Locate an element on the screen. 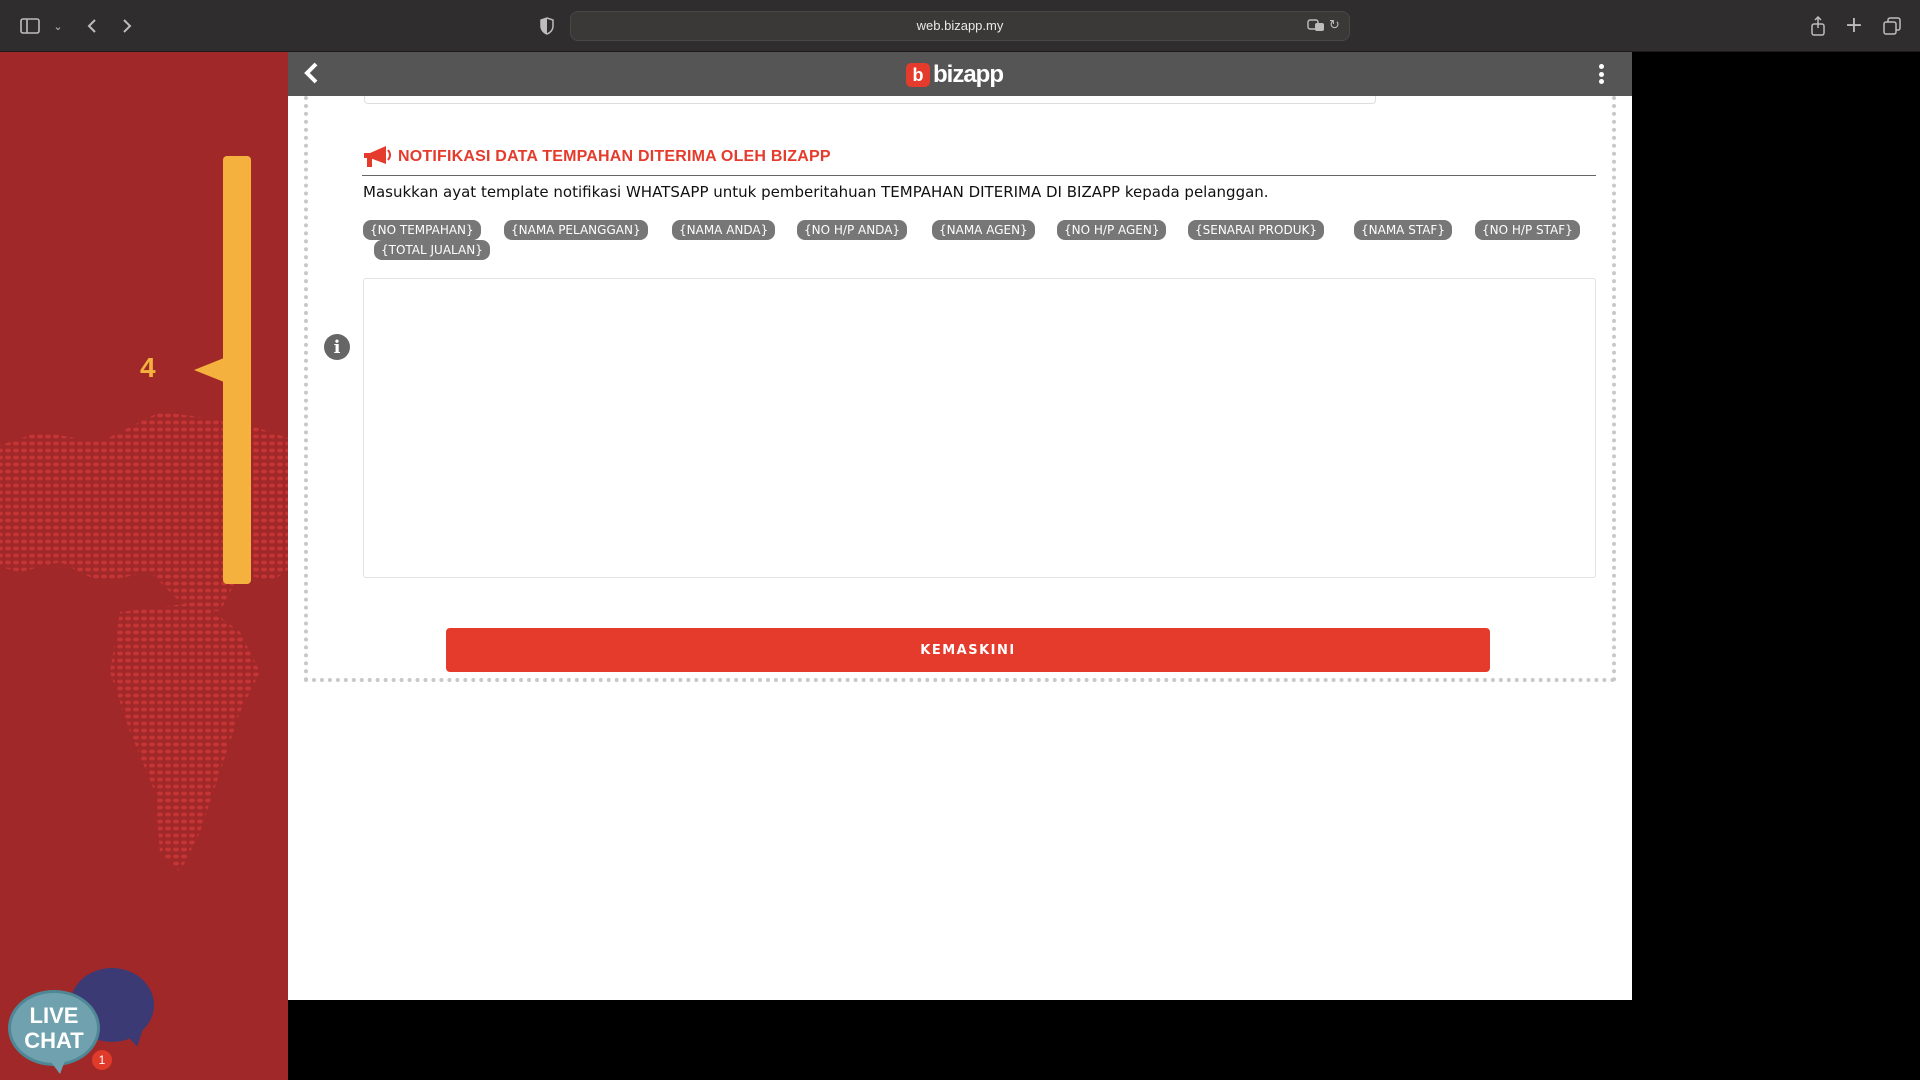 The height and width of the screenshot is (1080, 1920). tag-total-jualan: {TOTAL JUALAN} is located at coordinates (432, 250).